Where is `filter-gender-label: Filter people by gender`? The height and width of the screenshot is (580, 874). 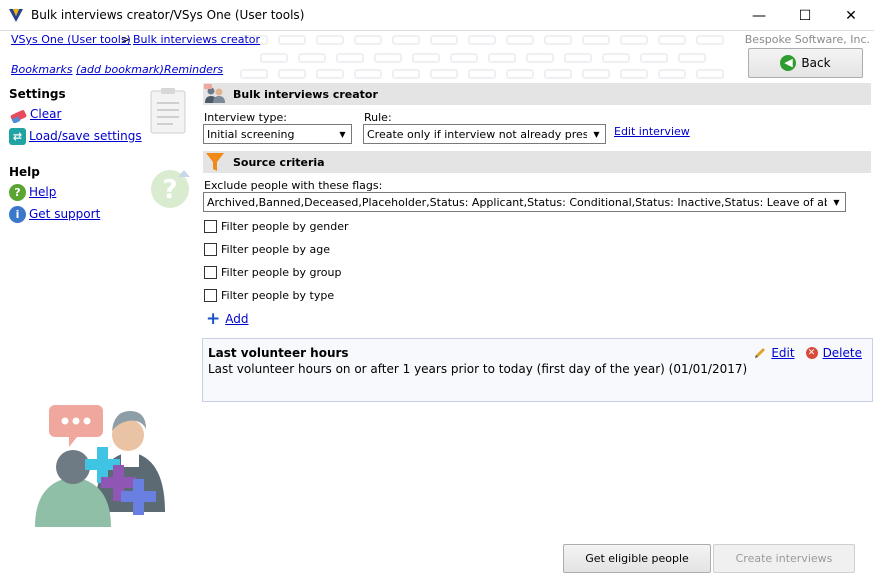 filter-gender-label: Filter people by gender is located at coordinates (285, 226).